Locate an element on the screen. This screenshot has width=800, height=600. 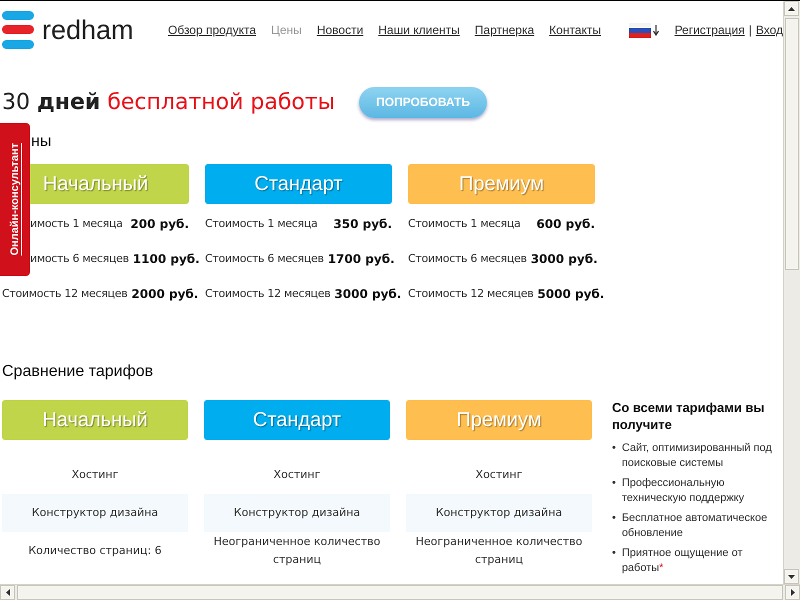
benefit-item: Сайт, оптимизированный под поисковые системы is located at coordinates (697, 456).